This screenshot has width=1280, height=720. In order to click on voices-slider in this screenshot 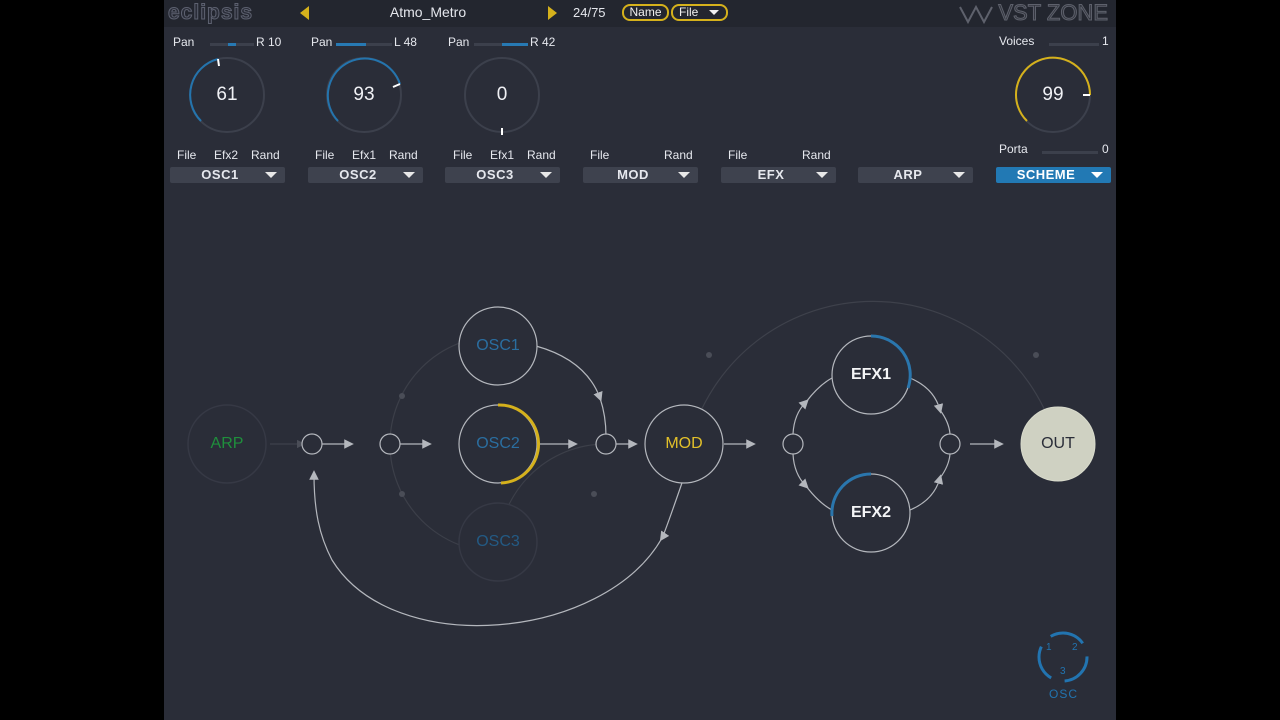, I will do `click(1074, 44)`.